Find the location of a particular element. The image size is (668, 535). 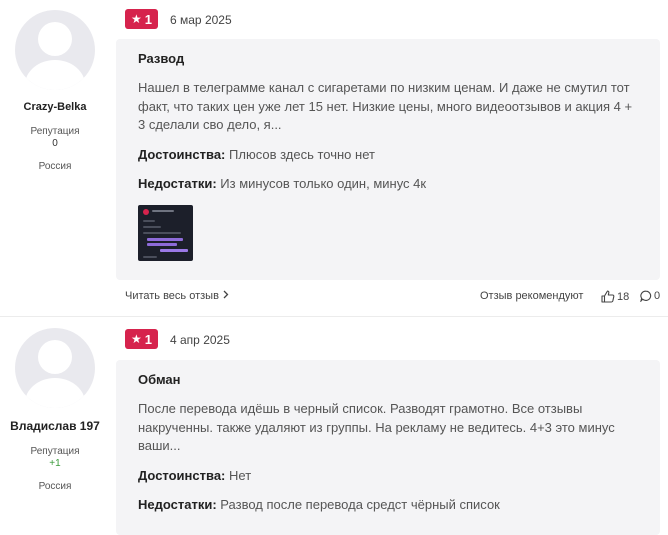

review-pros: Достоинства: Нет is located at coordinates (388, 475).